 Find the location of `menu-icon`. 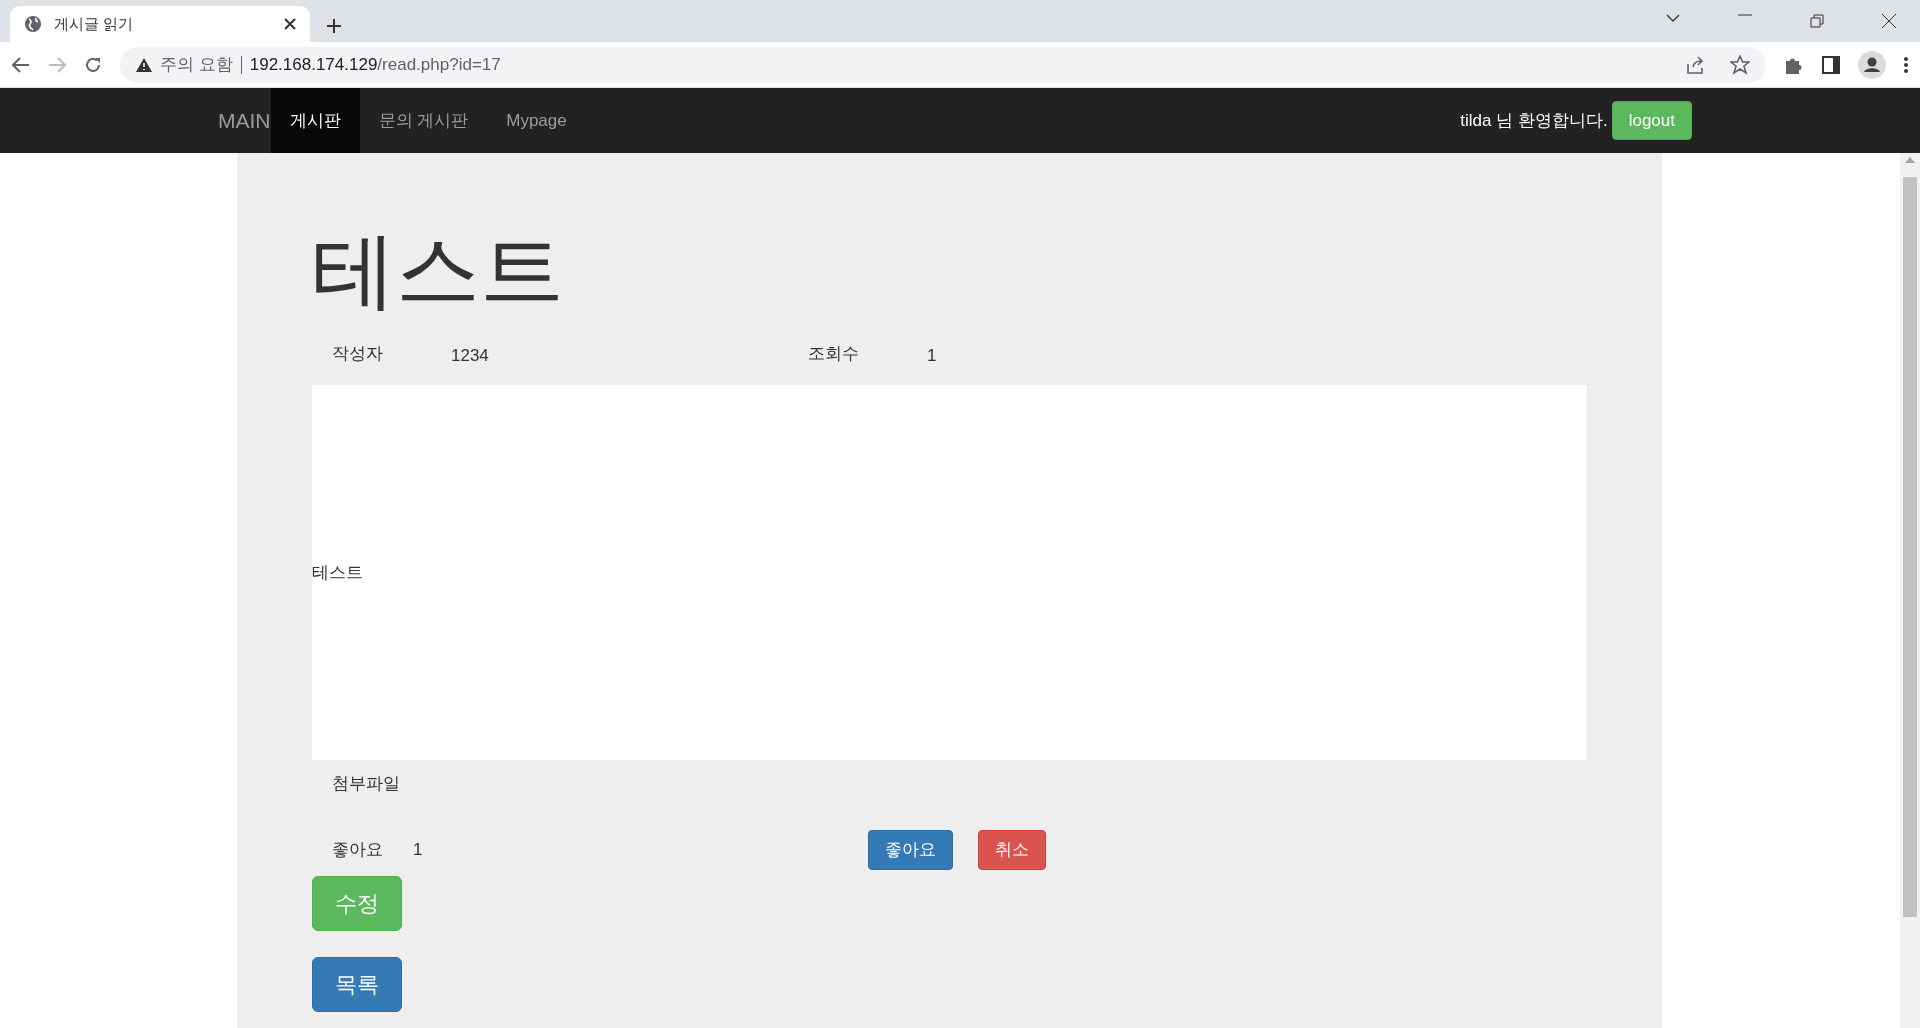

menu-icon is located at coordinates (1906, 64).